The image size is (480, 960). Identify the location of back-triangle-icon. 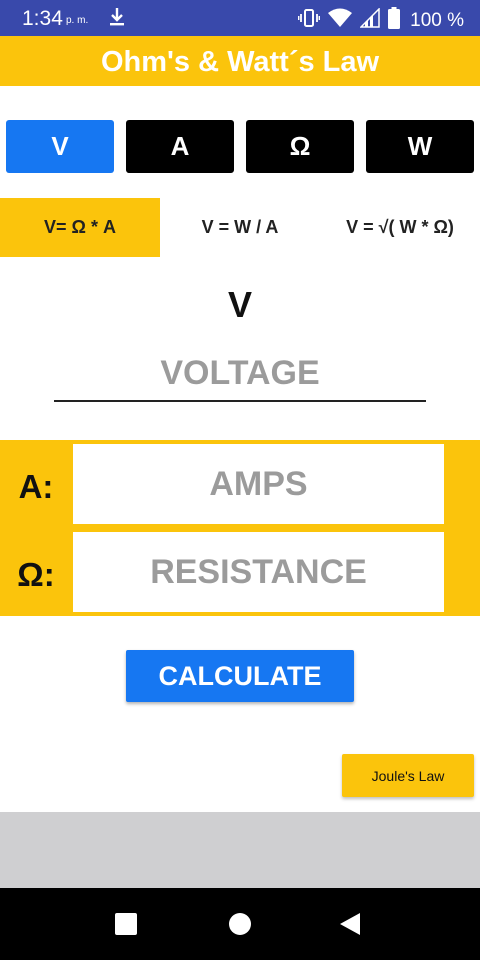
(350, 924).